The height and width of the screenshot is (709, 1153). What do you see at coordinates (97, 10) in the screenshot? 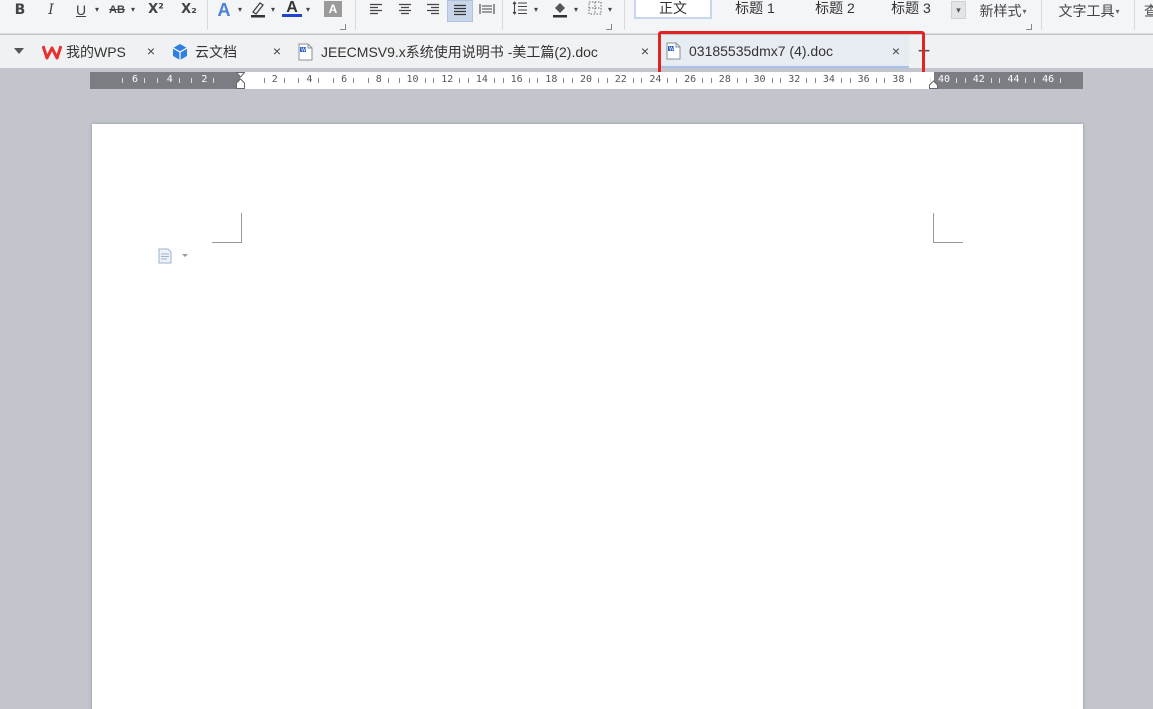
I see `underline-dropdown-icon: ▾` at bounding box center [97, 10].